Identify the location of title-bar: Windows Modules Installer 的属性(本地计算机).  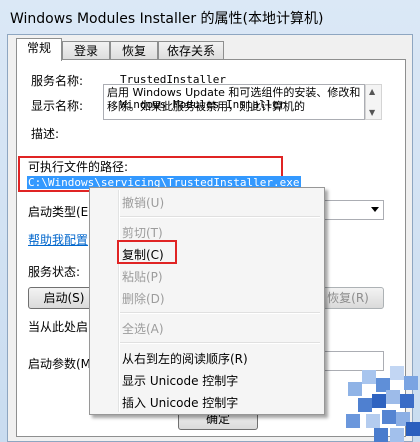
(210, 17).